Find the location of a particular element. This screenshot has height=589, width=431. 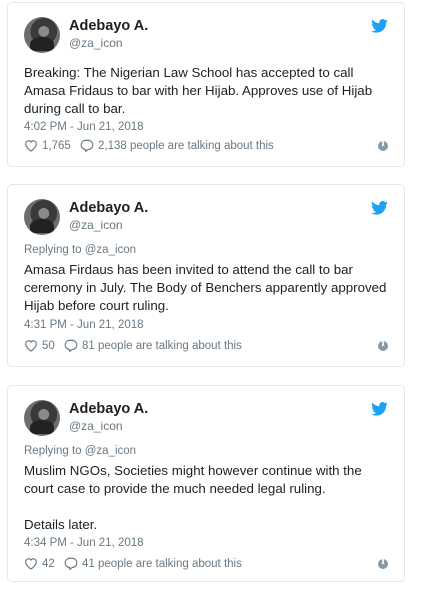

like-button: 1,765 is located at coordinates (47, 145).